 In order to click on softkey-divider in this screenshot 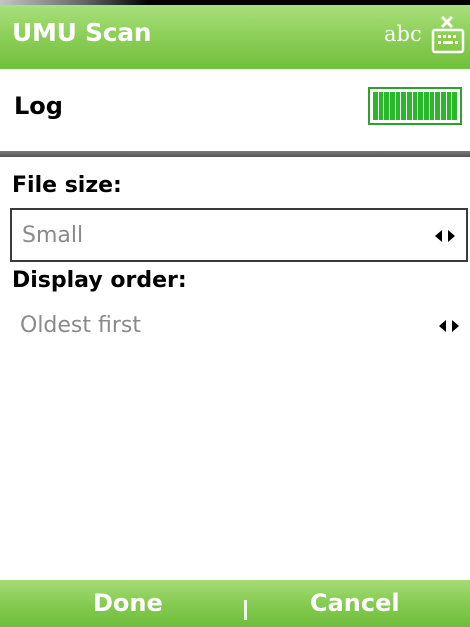, I will do `click(245, 610)`.